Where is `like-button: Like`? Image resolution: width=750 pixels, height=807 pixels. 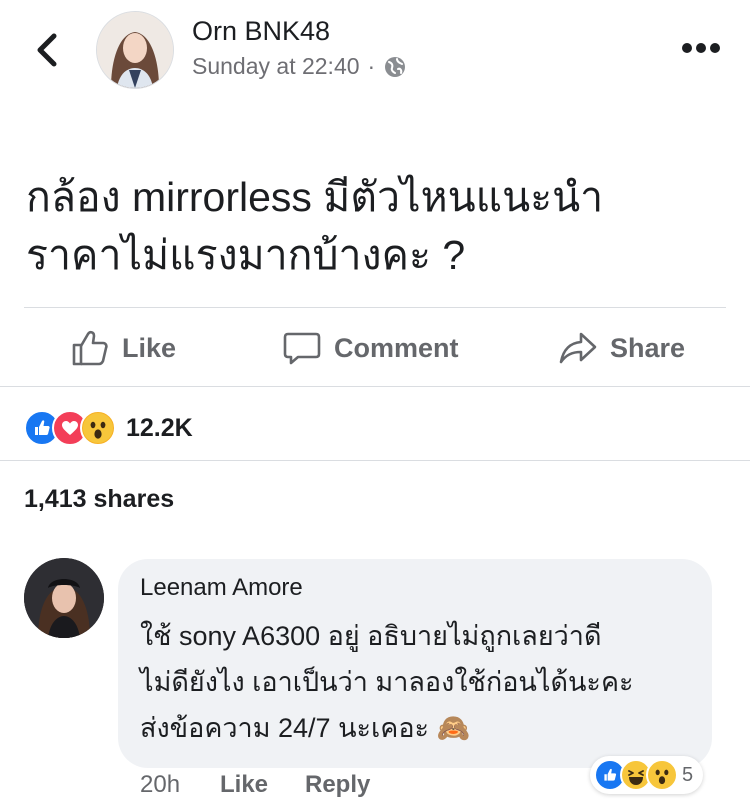 like-button: Like is located at coordinates (123, 348).